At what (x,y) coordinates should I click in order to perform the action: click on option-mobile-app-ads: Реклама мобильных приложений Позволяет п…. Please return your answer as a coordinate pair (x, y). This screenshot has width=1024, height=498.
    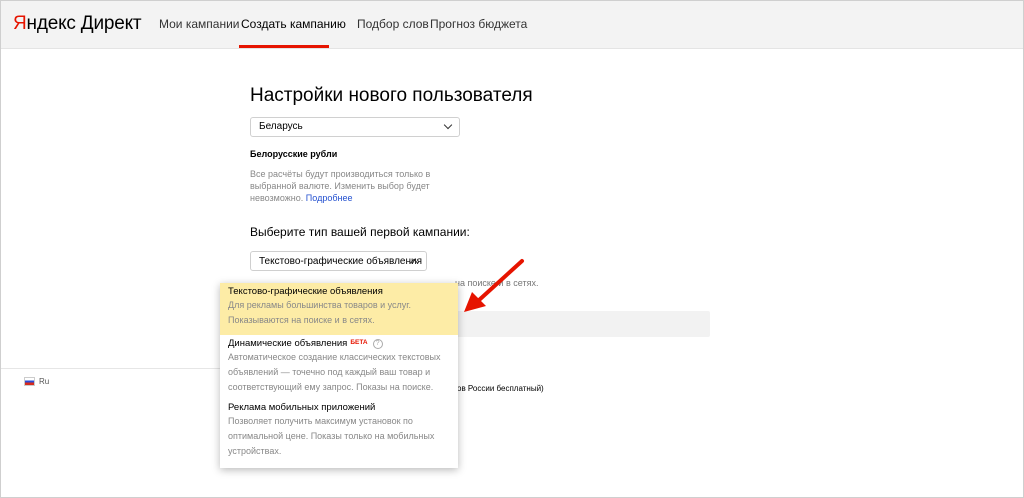
    Looking at the image, I should click on (339, 434).